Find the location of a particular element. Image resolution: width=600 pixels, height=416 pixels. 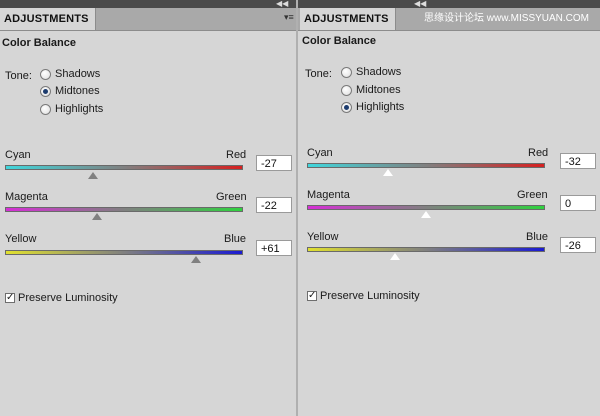

panel-tab-row: ADJUSTMENTS ◀◀ ▾≡ is located at coordinates (148, 15).